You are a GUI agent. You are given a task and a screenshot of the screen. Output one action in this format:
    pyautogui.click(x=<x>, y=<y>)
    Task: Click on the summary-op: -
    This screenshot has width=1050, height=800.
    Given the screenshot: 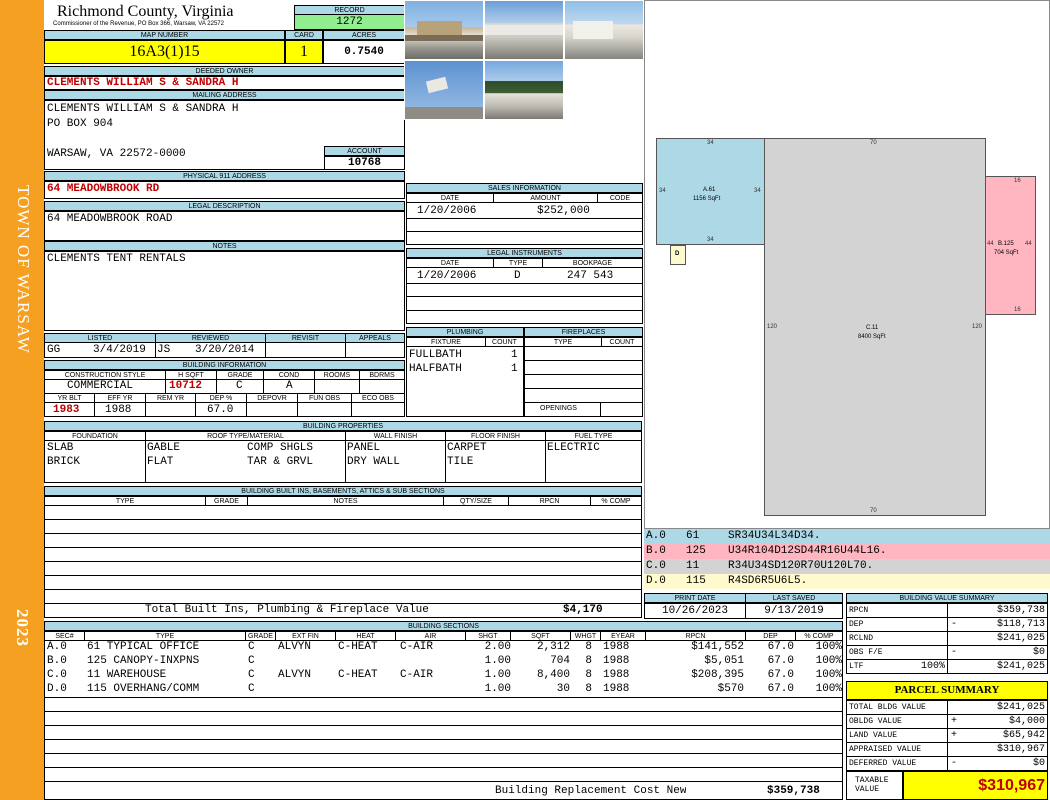 What is the action you would take?
    pyautogui.click(x=954, y=763)
    